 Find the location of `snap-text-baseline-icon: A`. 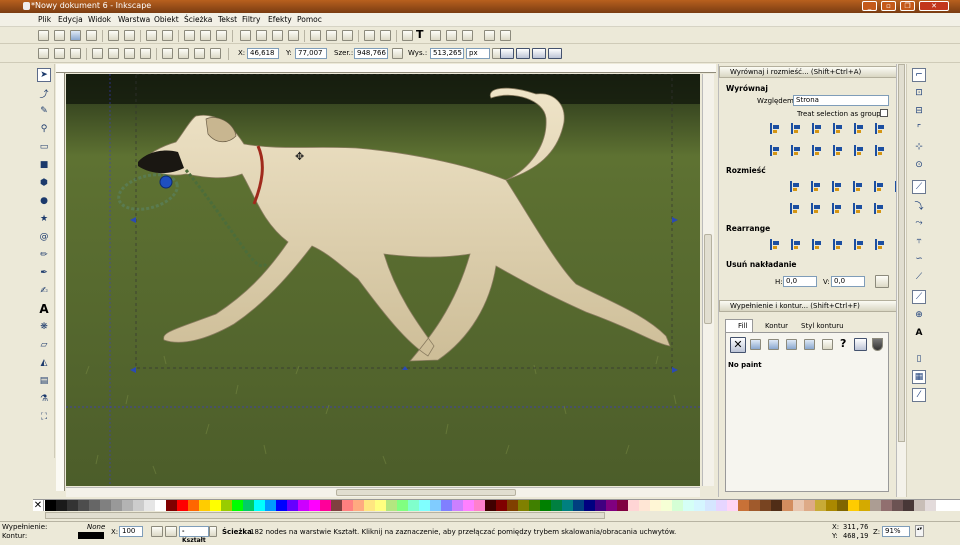

snap-text-baseline-icon: A is located at coordinates (919, 333).